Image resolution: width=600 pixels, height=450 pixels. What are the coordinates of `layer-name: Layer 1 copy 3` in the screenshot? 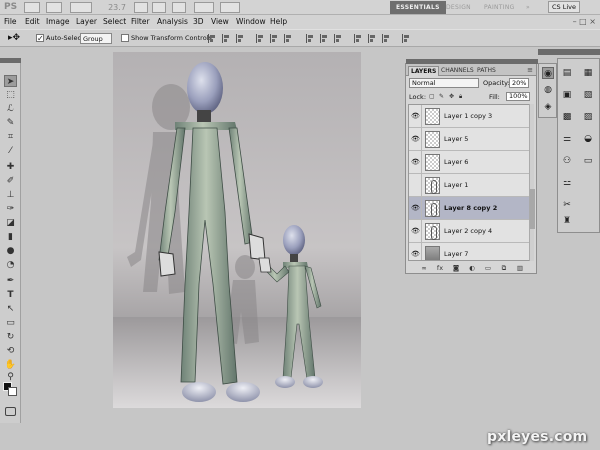 It's located at (468, 116).